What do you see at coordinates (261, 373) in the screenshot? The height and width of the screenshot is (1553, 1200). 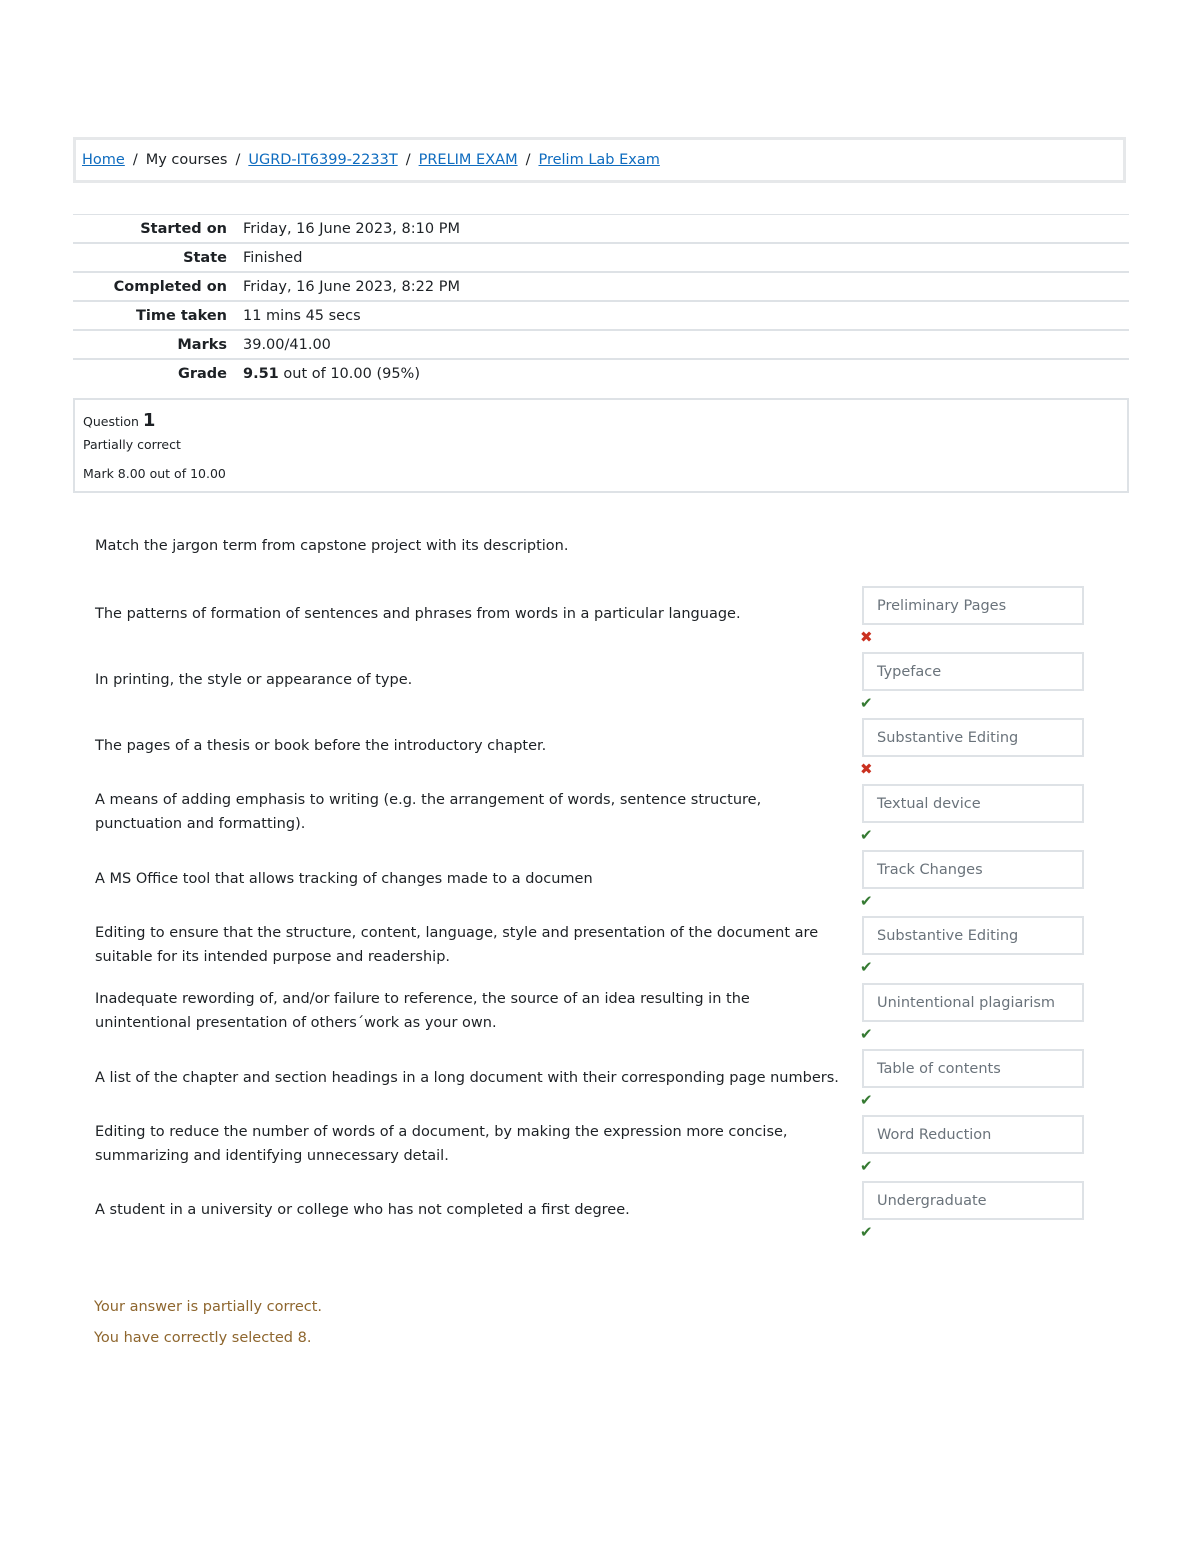 I see `grade-score: 9.51` at bounding box center [261, 373].